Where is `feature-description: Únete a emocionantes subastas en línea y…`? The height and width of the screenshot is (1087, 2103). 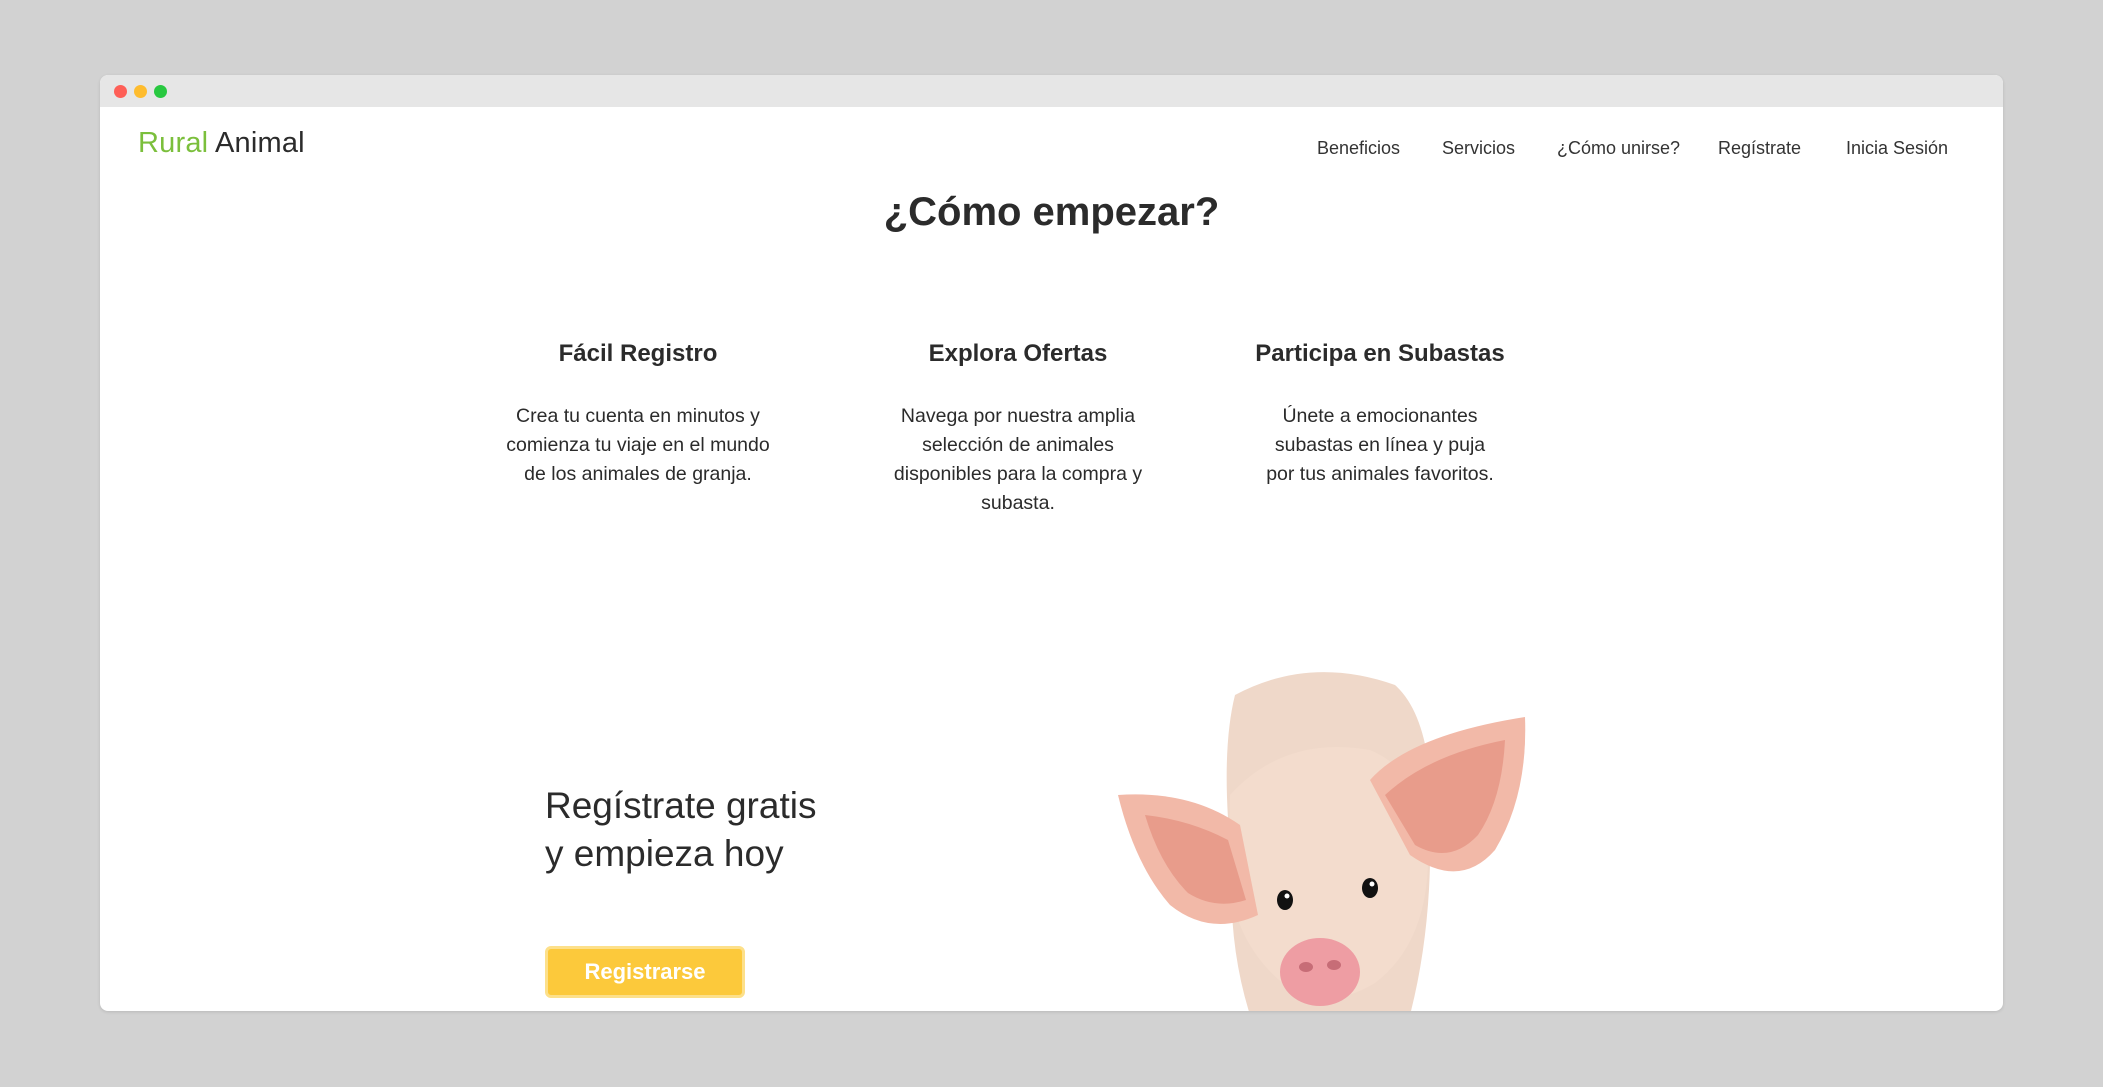 feature-description: Únete a emocionantes subastas en línea y… is located at coordinates (1380, 445).